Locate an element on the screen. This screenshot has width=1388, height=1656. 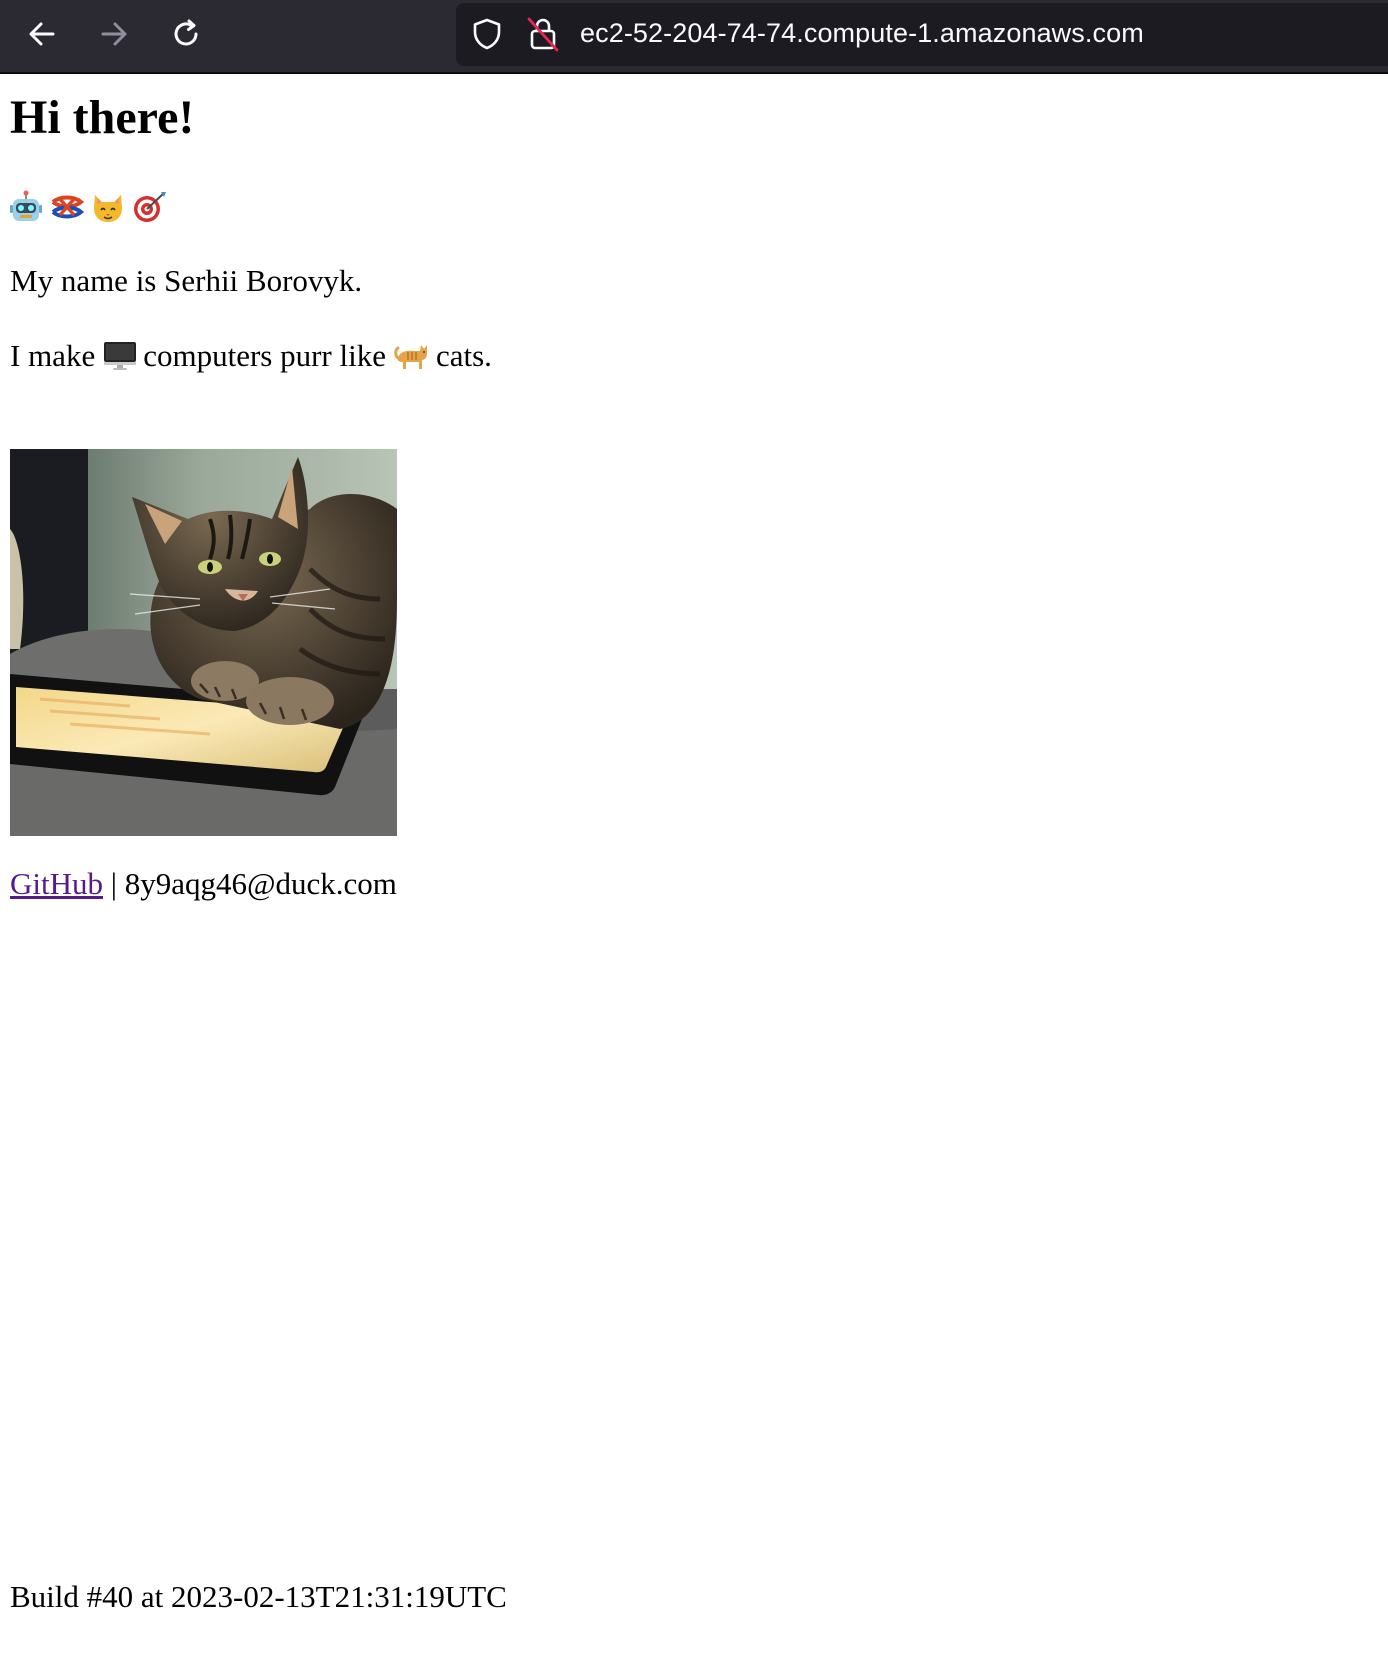
contact-line: GitHub | 8y9aqg46@duck.com is located at coordinates (203, 884).